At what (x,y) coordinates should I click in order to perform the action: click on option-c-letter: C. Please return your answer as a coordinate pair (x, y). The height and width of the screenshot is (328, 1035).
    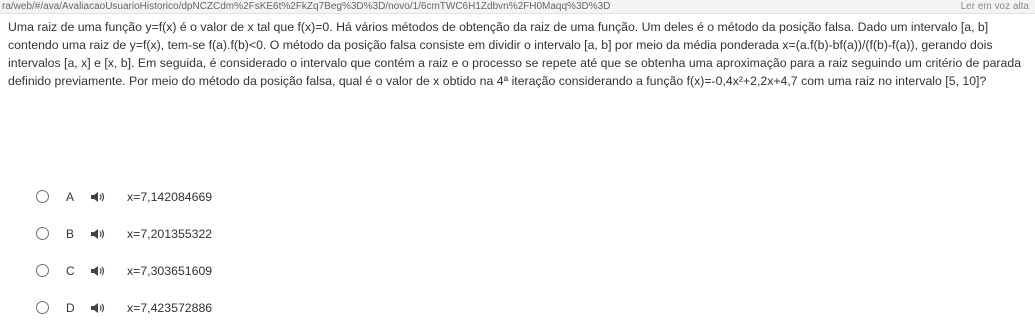
    Looking at the image, I should click on (70, 270).